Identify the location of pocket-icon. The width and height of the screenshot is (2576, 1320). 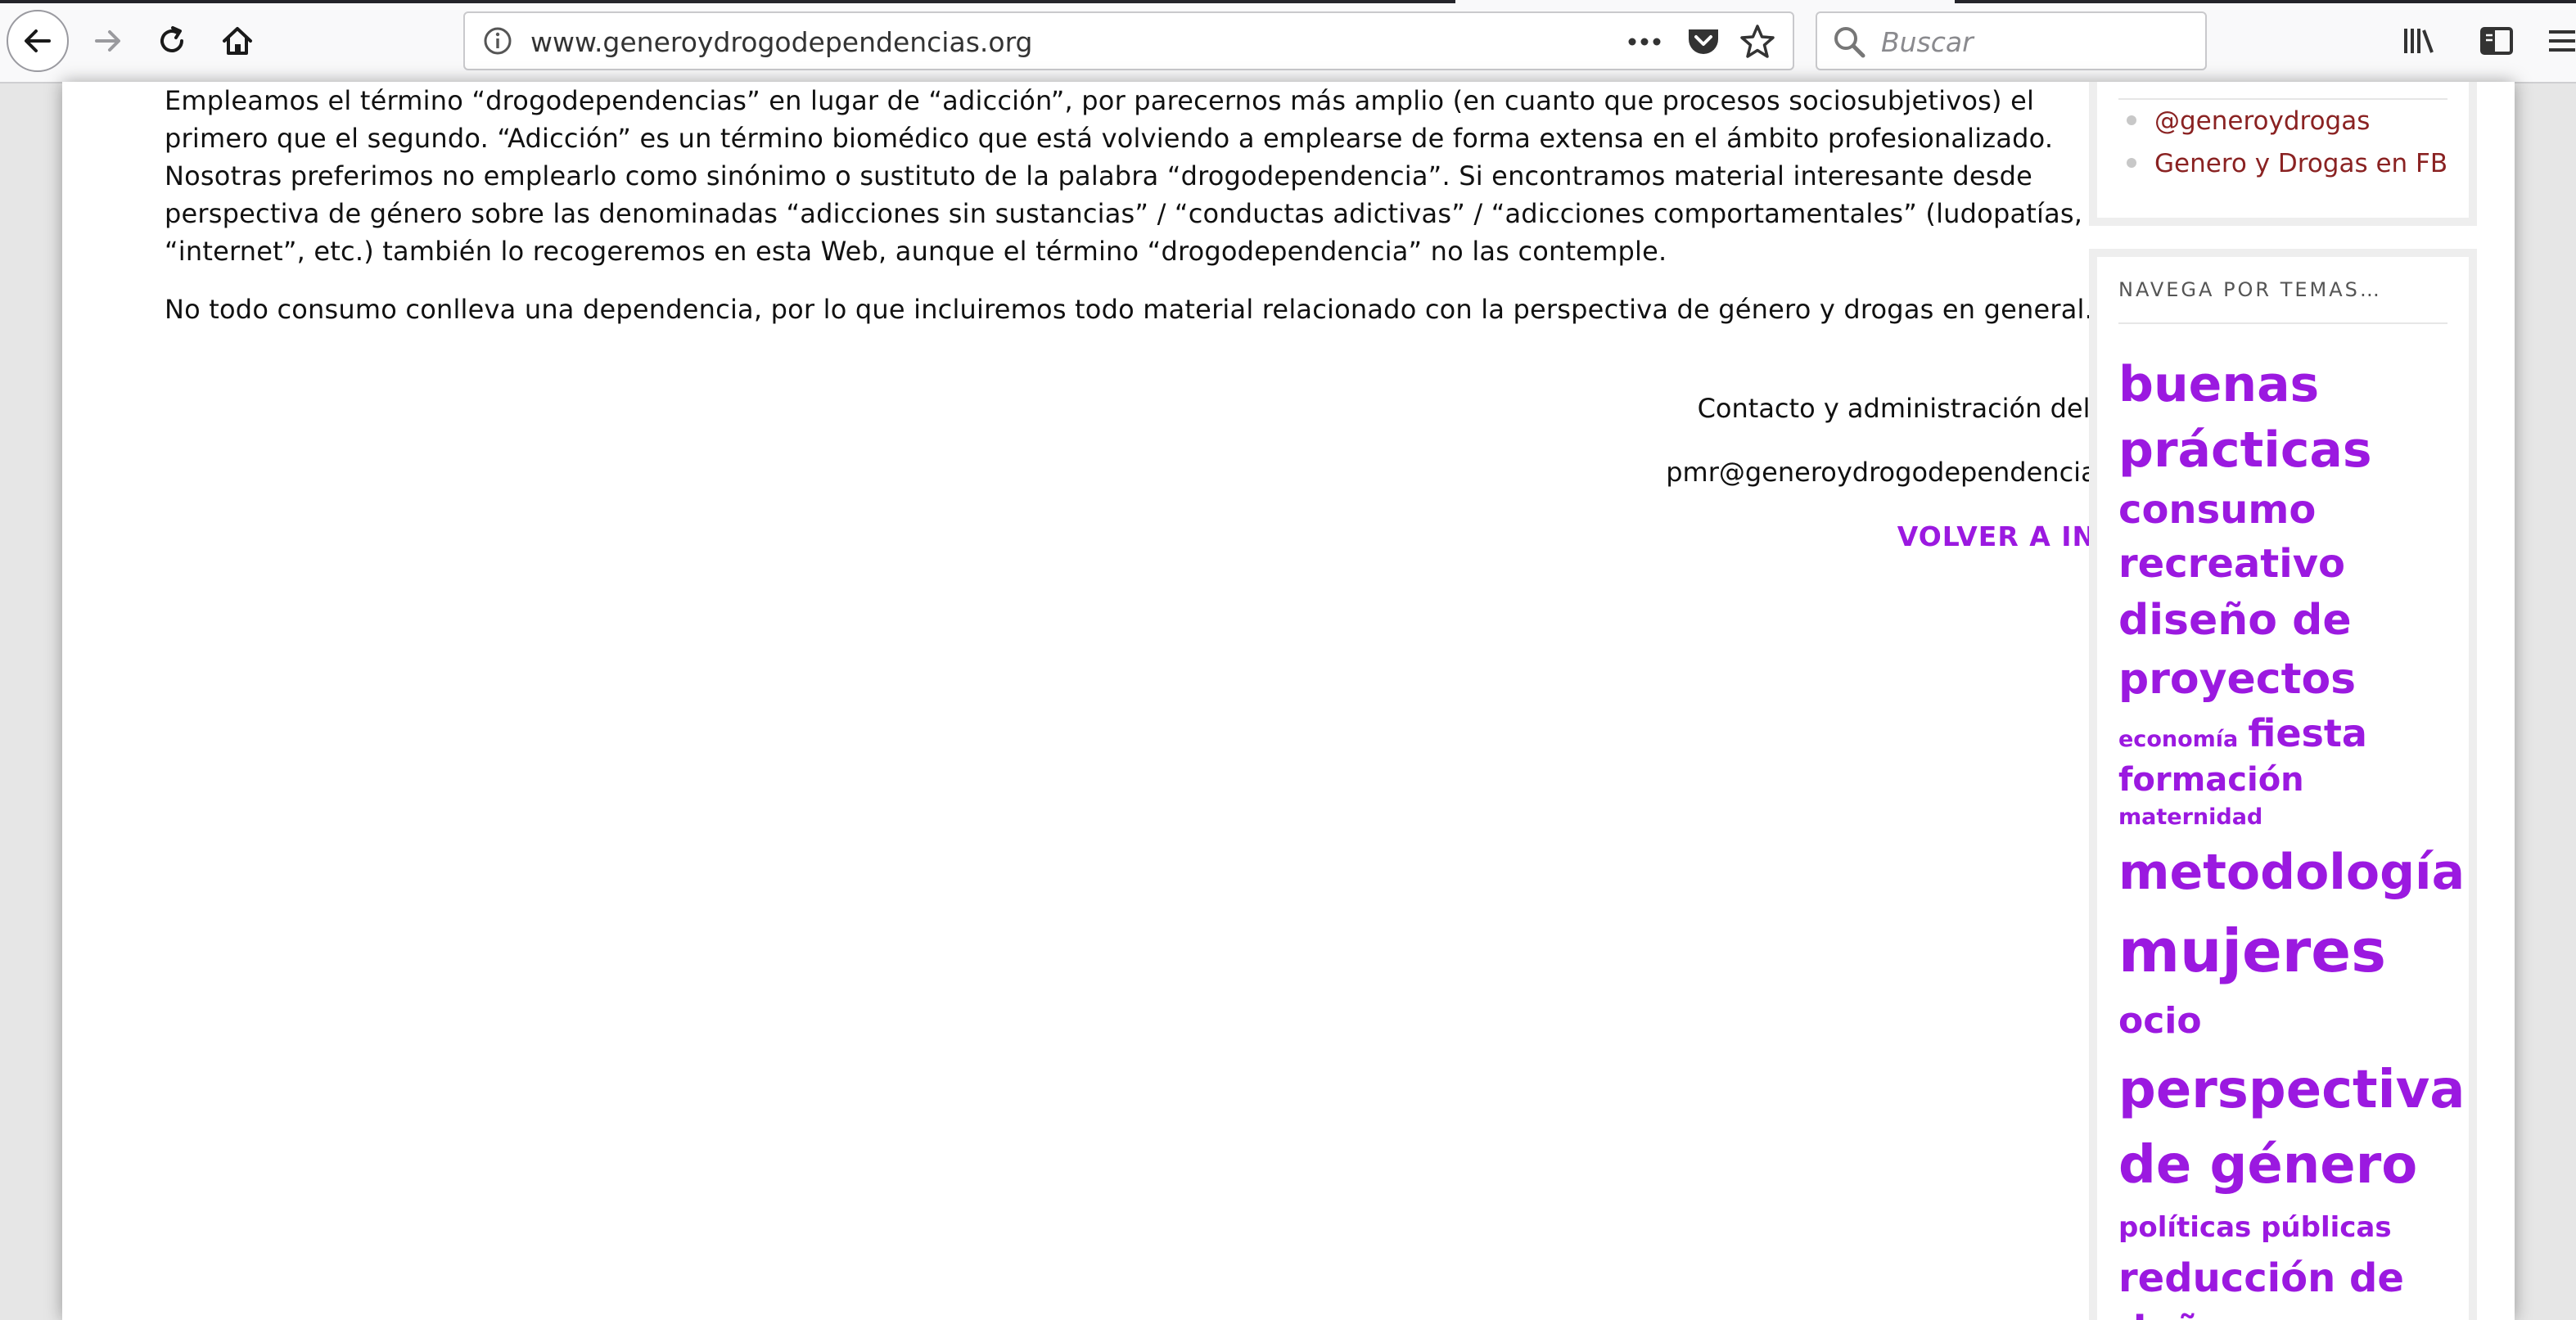
(1703, 42).